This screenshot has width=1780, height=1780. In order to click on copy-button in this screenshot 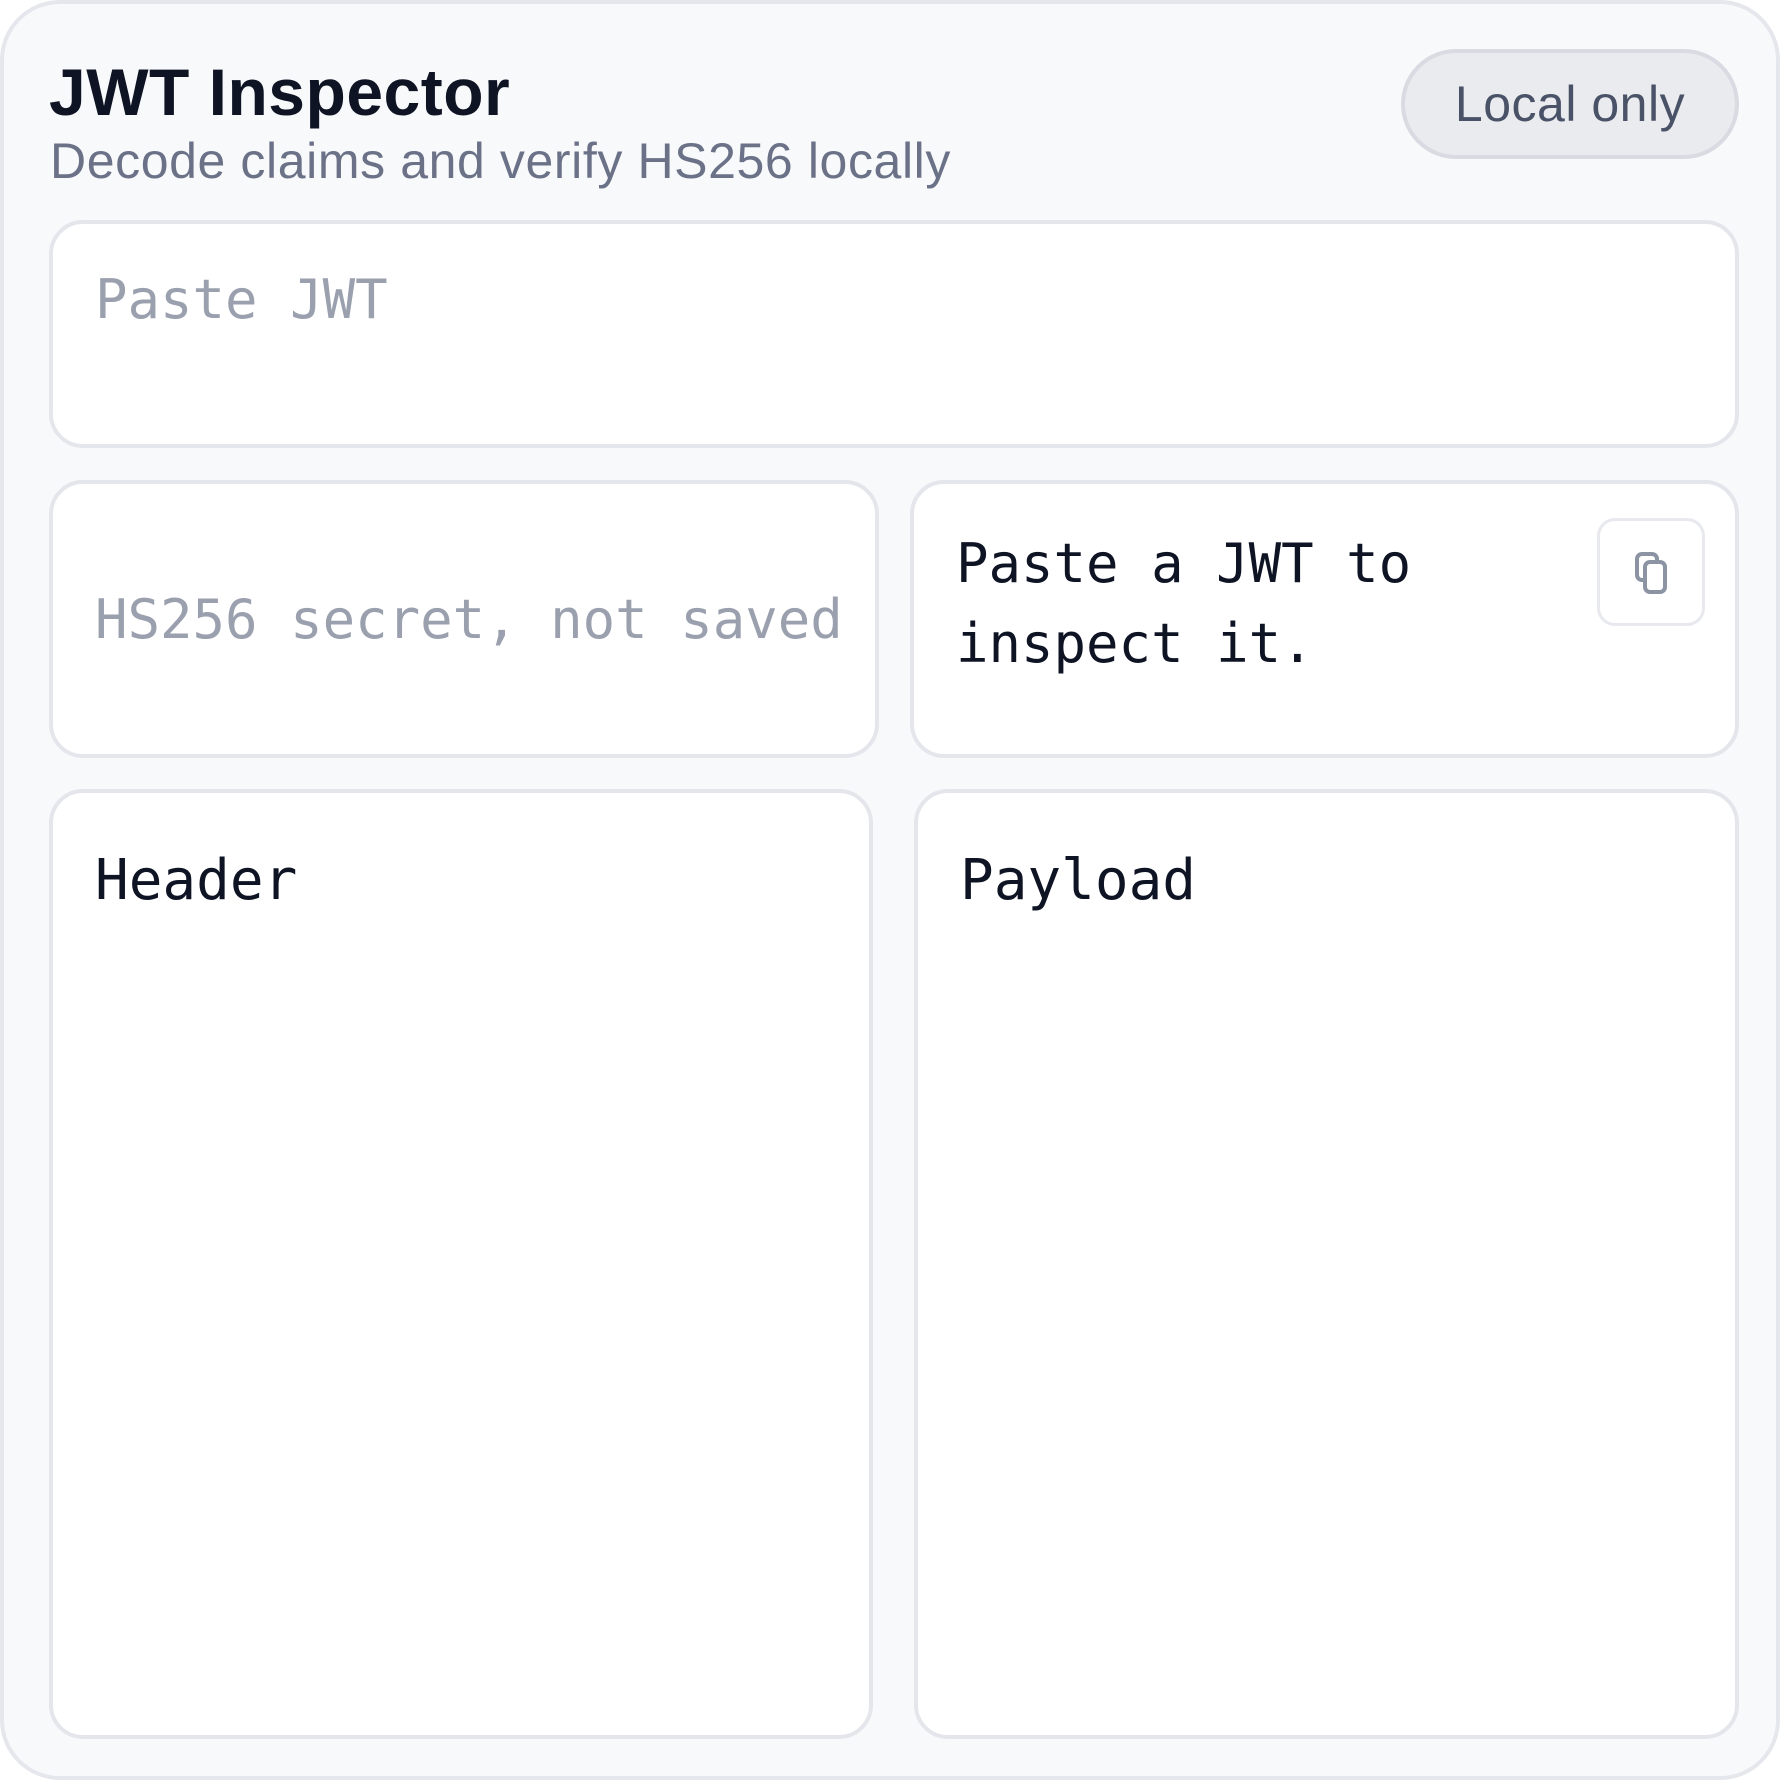, I will do `click(1651, 572)`.